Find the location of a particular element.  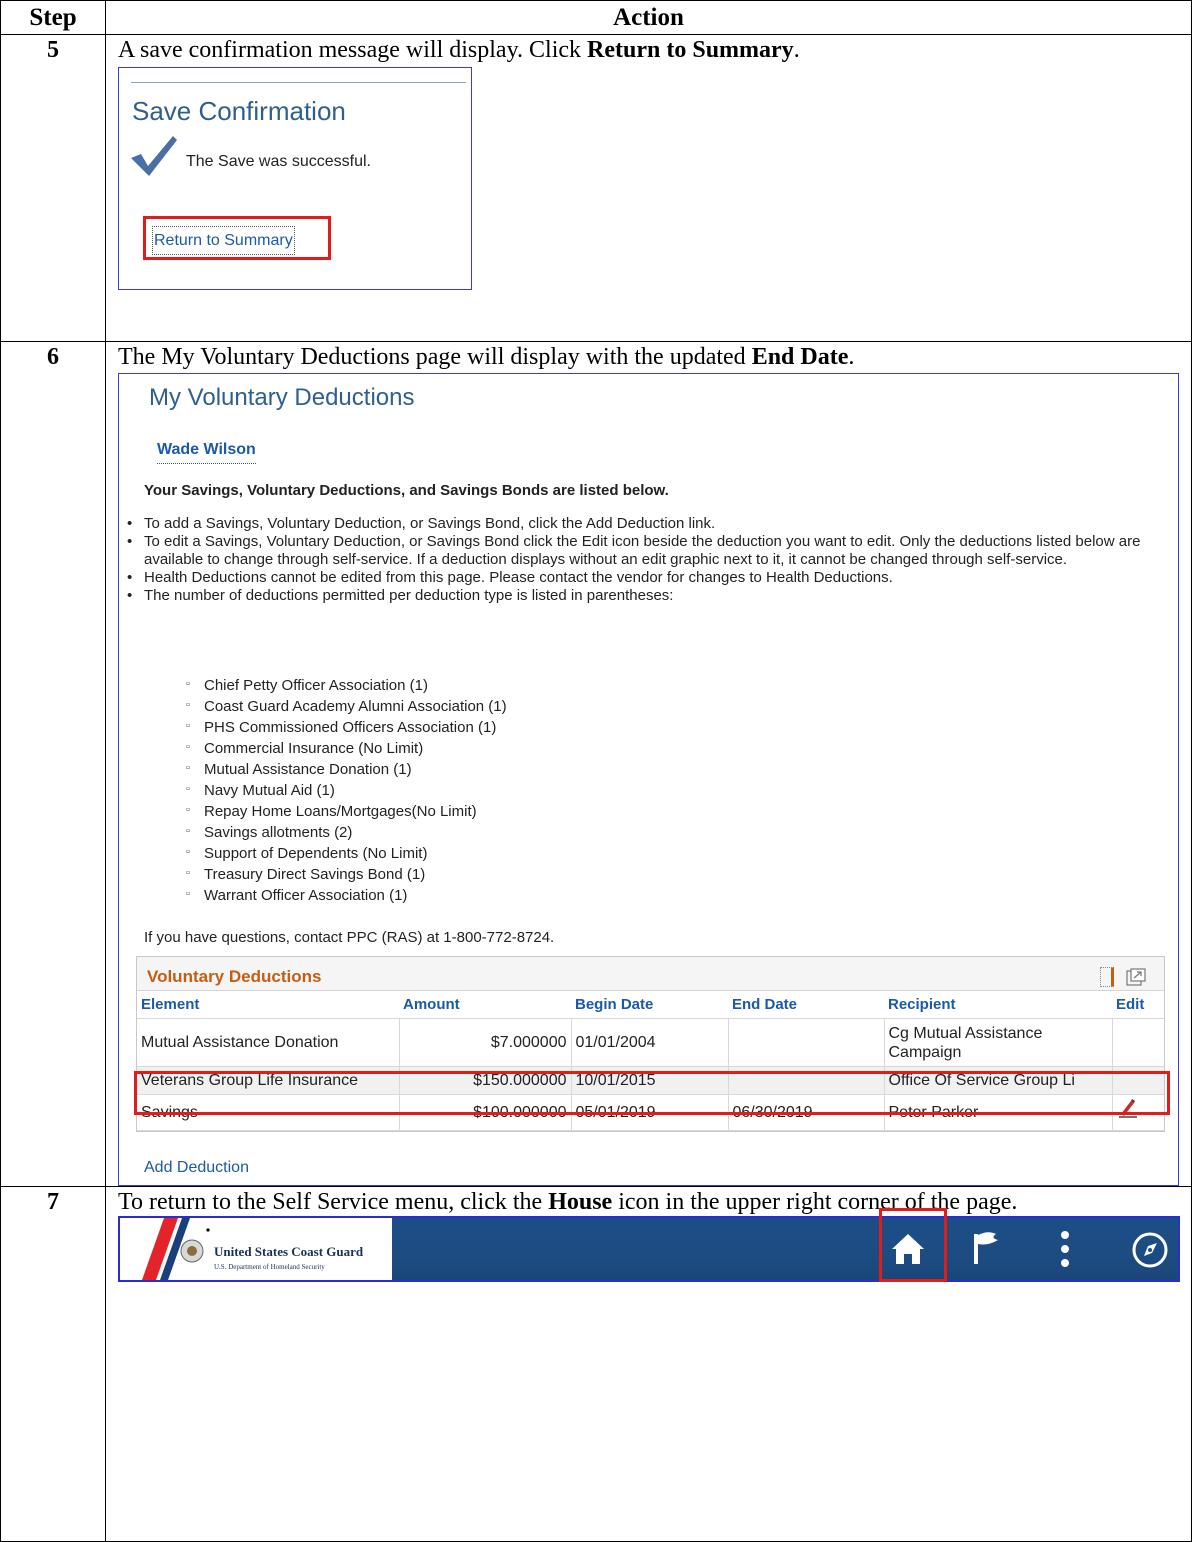

list-item: Navy Mutual Aid (1) is located at coordinates (345, 790).